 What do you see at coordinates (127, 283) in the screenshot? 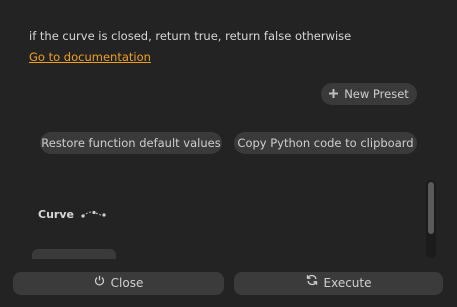
I see `close-label: Close` at bounding box center [127, 283].